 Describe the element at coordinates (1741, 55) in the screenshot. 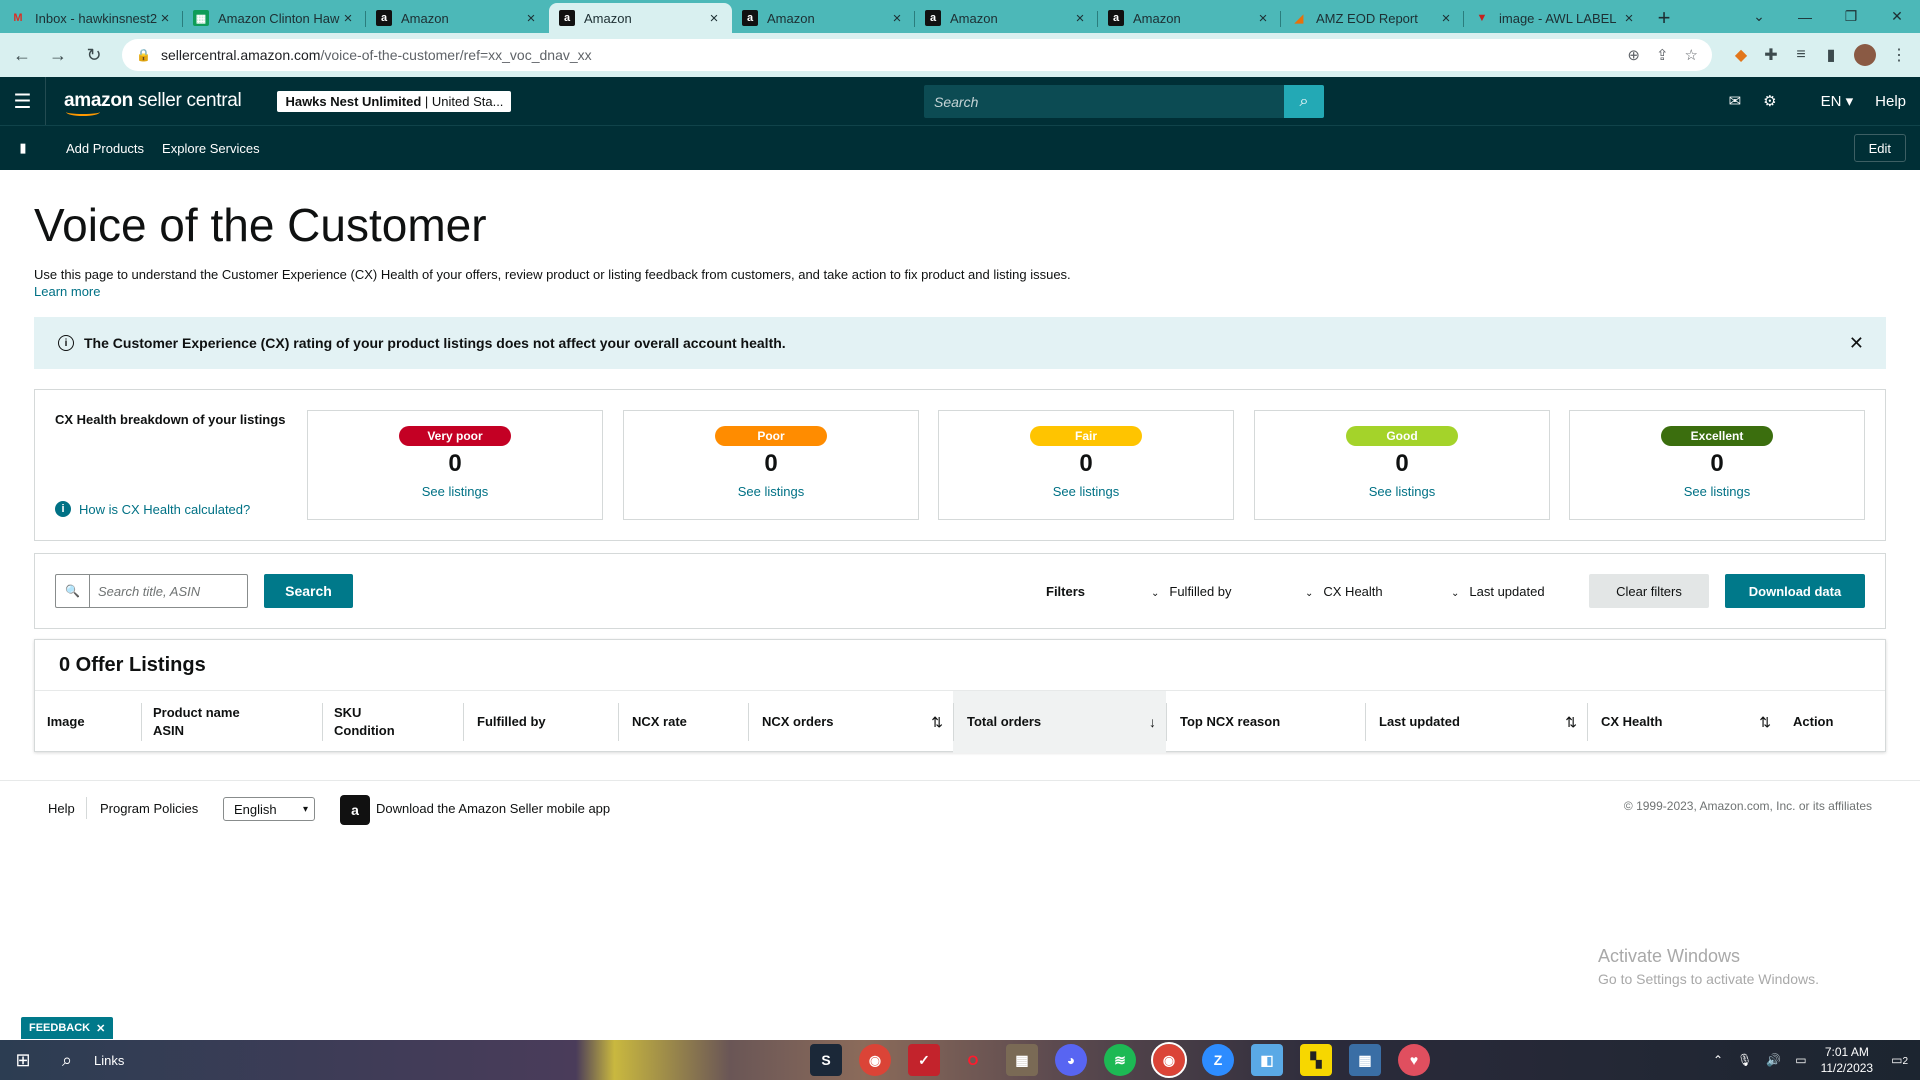

I see `metamask-icon: ◆` at that location.